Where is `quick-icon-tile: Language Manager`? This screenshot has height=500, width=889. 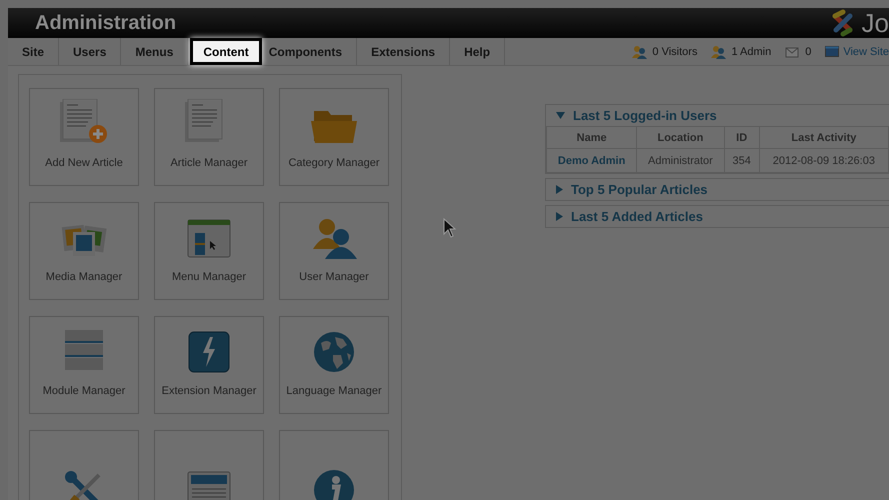 quick-icon-tile: Language Manager is located at coordinates (334, 365).